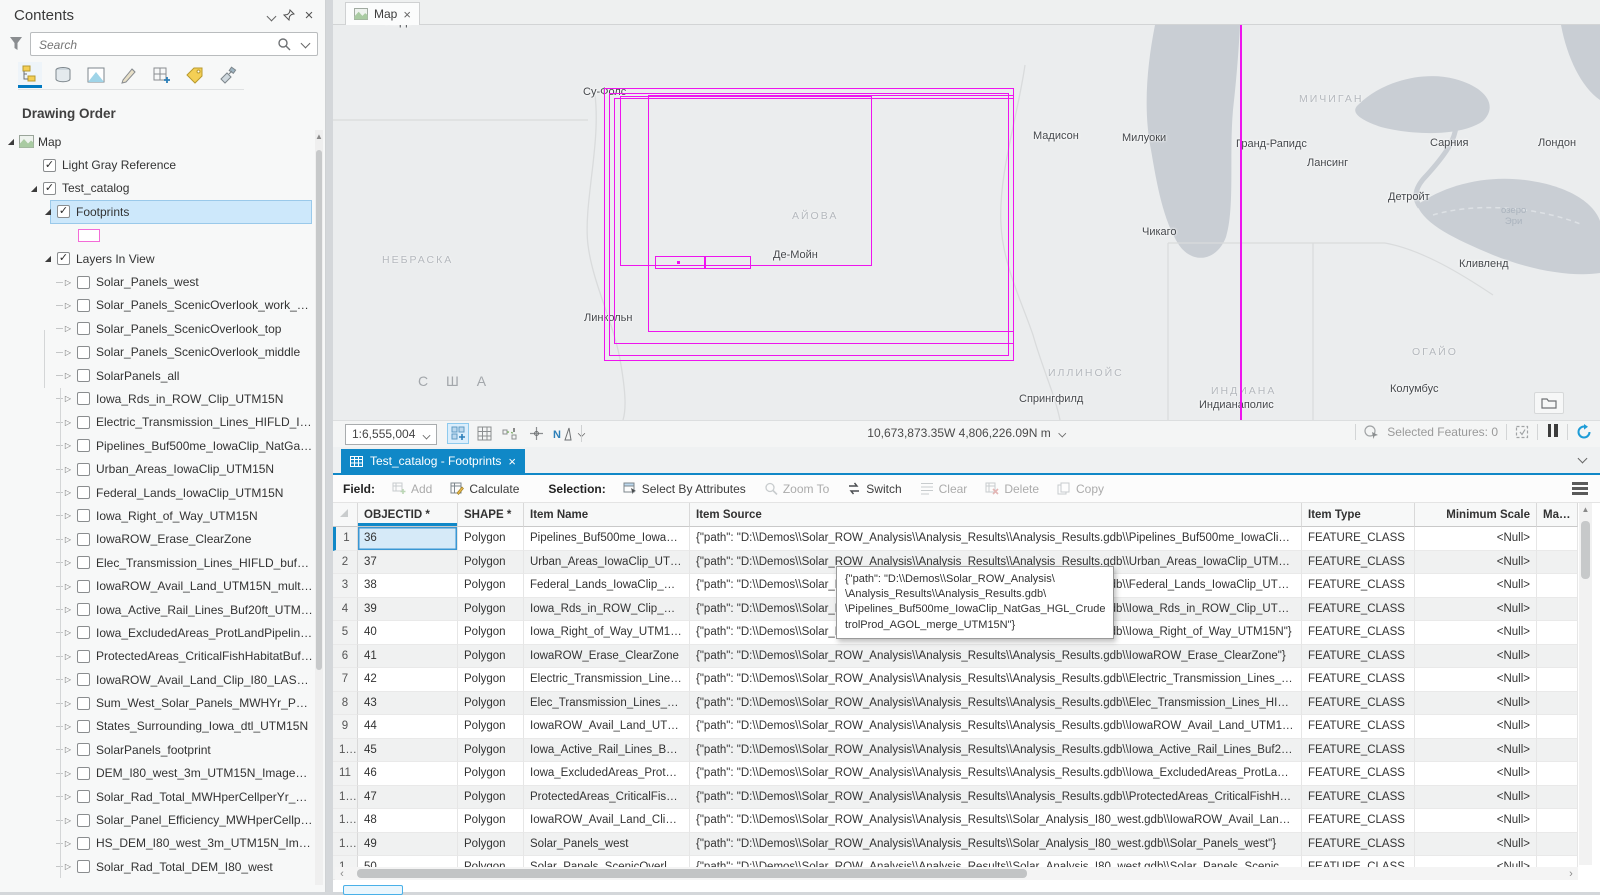  Describe the element at coordinates (1522, 432) in the screenshot. I see `selection-box-icon` at that location.